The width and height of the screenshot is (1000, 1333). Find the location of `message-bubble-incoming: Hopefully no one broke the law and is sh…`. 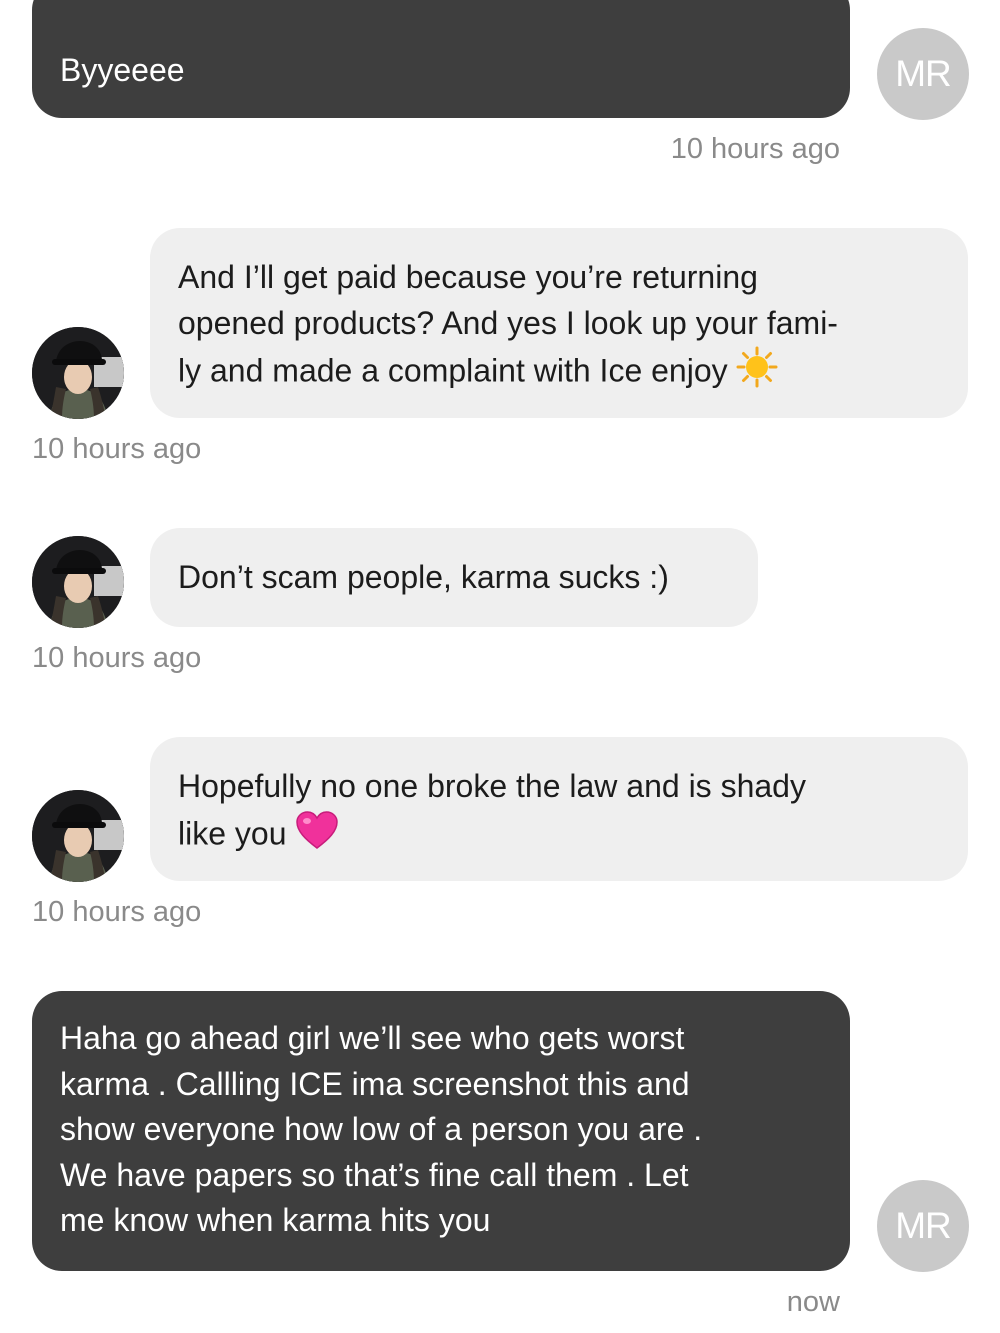

message-bubble-incoming: Hopefully no one broke the law and is sh… is located at coordinates (559, 809).